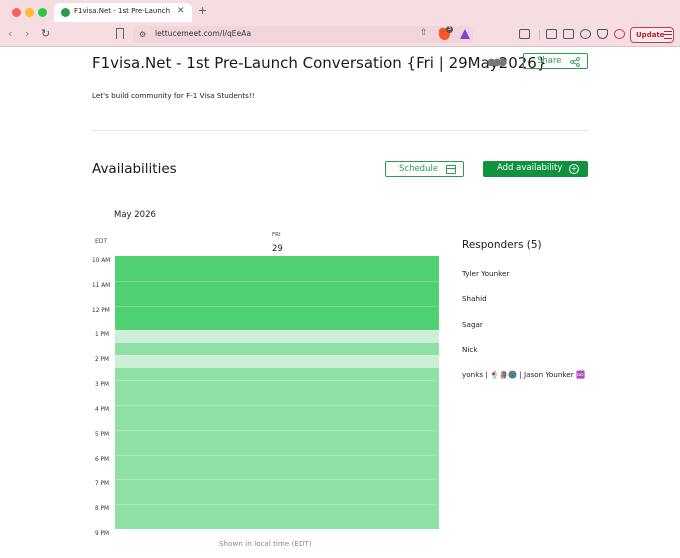  I want to click on wallet-icon, so click(568, 34).